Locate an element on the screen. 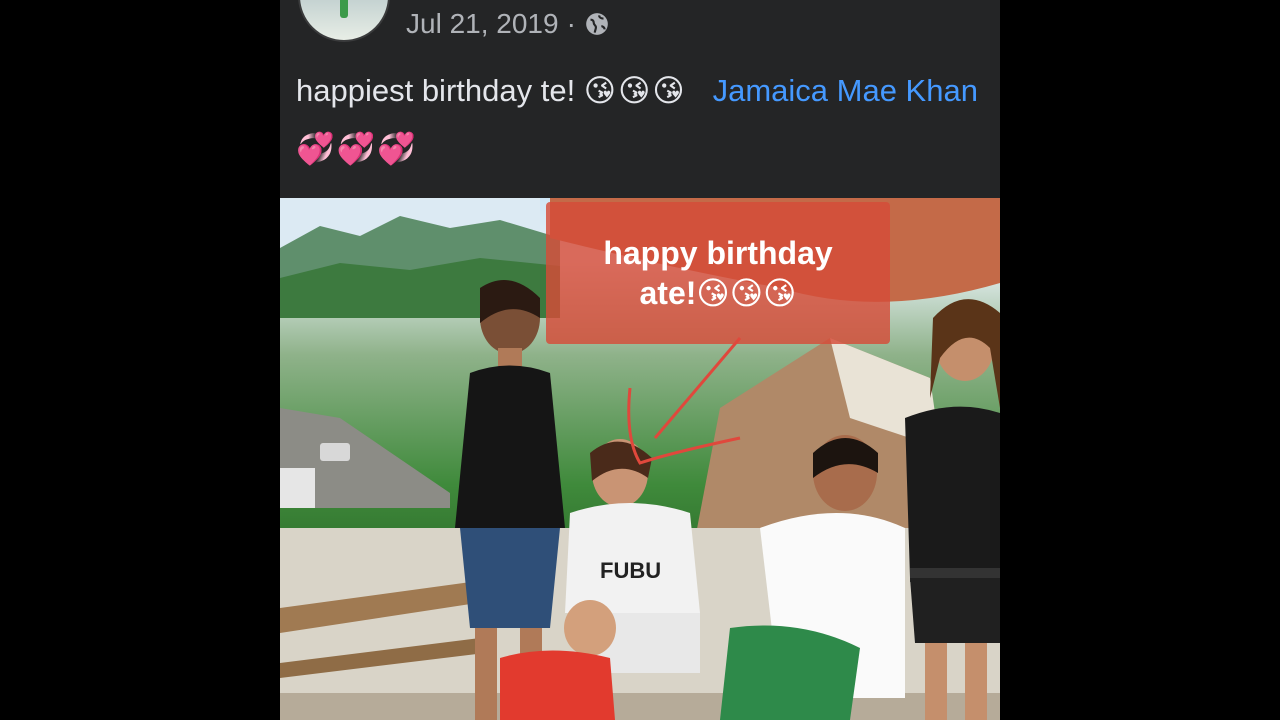 The width and height of the screenshot is (1280, 720). birthday-sticker: happy birthday ate!😘😘😘 is located at coordinates (718, 273).